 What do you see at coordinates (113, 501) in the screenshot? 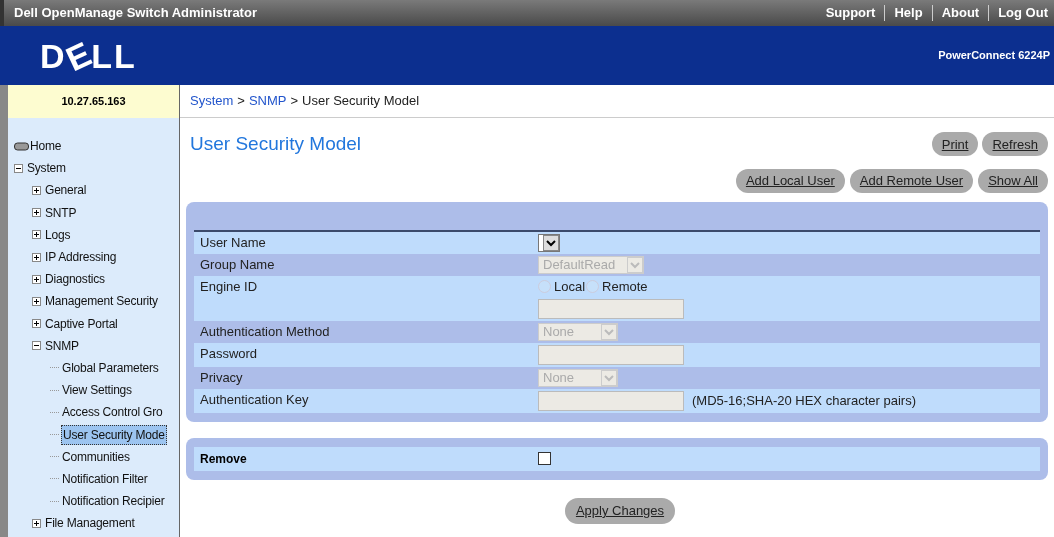
I see `tree-item: Notification Recipier` at bounding box center [113, 501].